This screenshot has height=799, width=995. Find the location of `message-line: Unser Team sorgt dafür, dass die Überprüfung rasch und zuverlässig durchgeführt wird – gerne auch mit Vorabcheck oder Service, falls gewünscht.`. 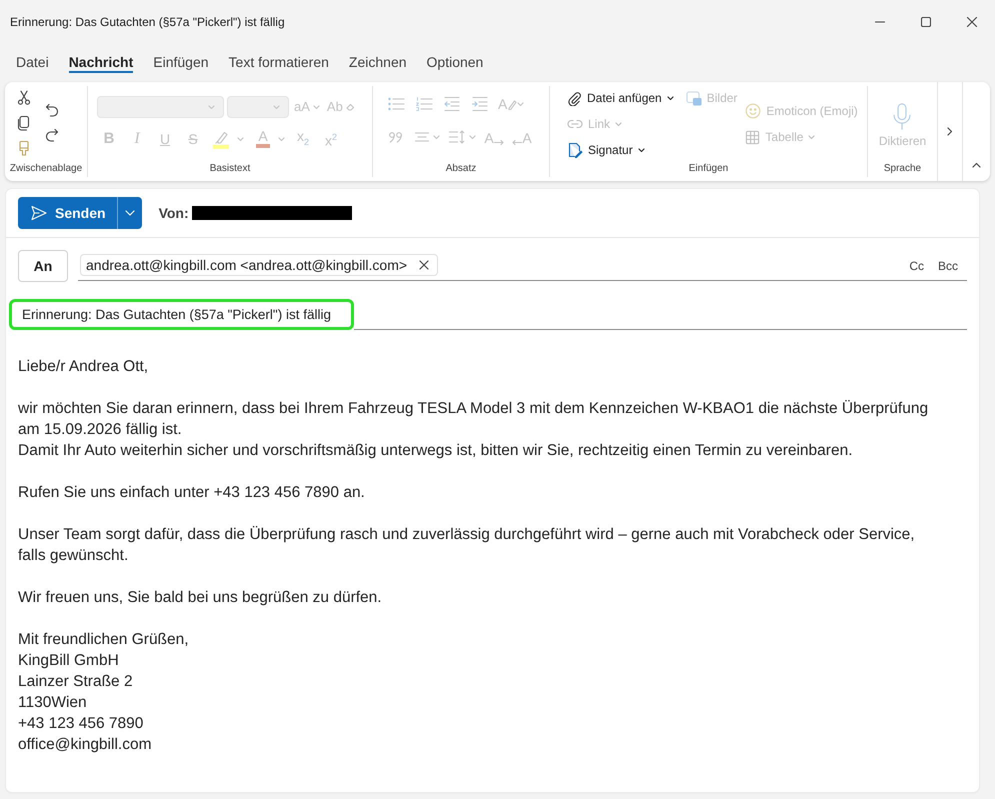

message-line: Unser Team sorgt dafür, dass die Überprüfung rasch und zuverlässig durchgeführt wird – gerne auch mit Vorabcheck oder Service, falls gewünscht. is located at coordinates (467, 545).